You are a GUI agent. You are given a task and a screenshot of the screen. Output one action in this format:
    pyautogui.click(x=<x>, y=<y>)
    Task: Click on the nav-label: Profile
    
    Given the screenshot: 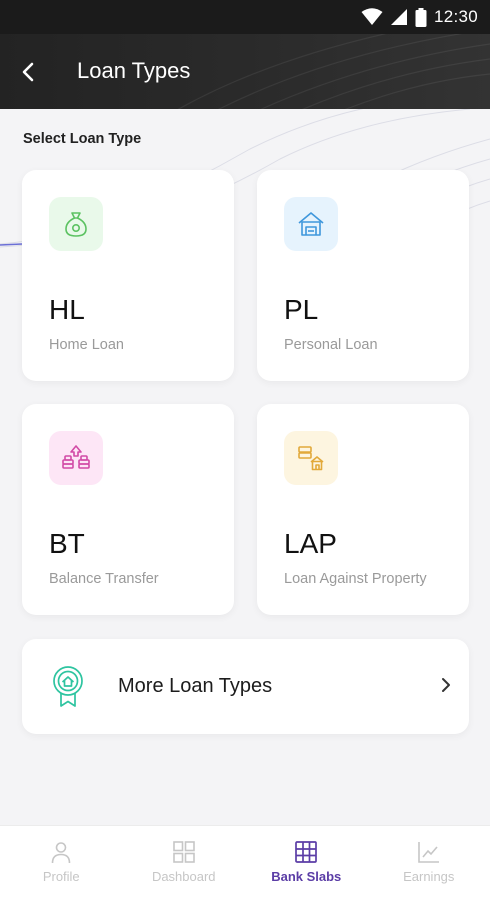 What is the action you would take?
    pyautogui.click(x=61, y=876)
    